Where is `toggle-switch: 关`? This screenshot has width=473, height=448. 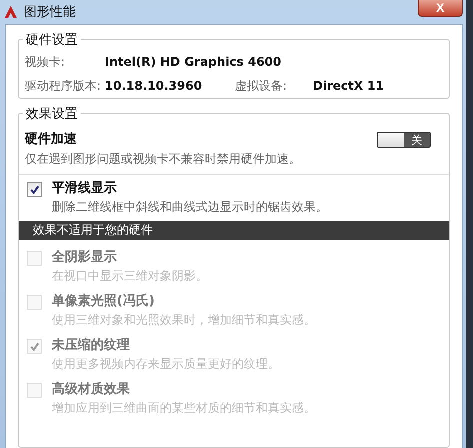 toggle-switch: 关 is located at coordinates (404, 140).